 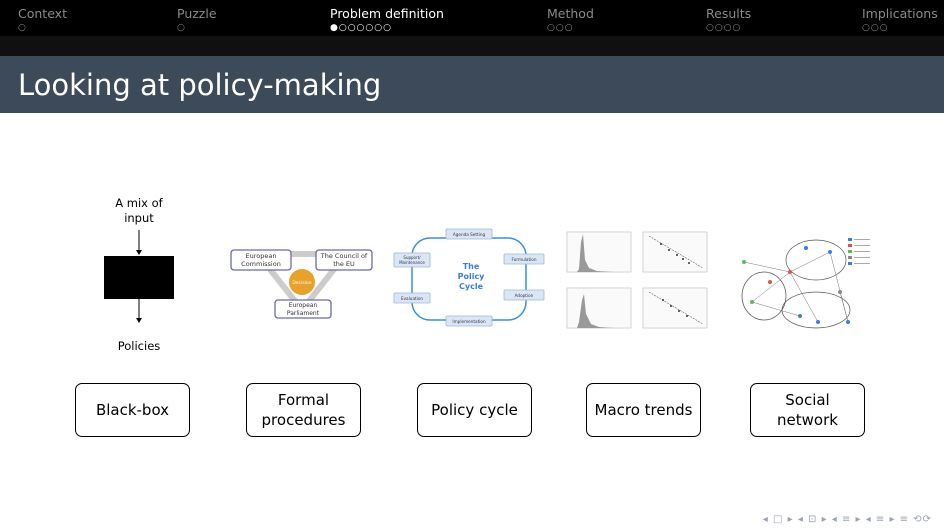 What do you see at coordinates (261, 264) in the screenshot?
I see `svg-text: Commission` at bounding box center [261, 264].